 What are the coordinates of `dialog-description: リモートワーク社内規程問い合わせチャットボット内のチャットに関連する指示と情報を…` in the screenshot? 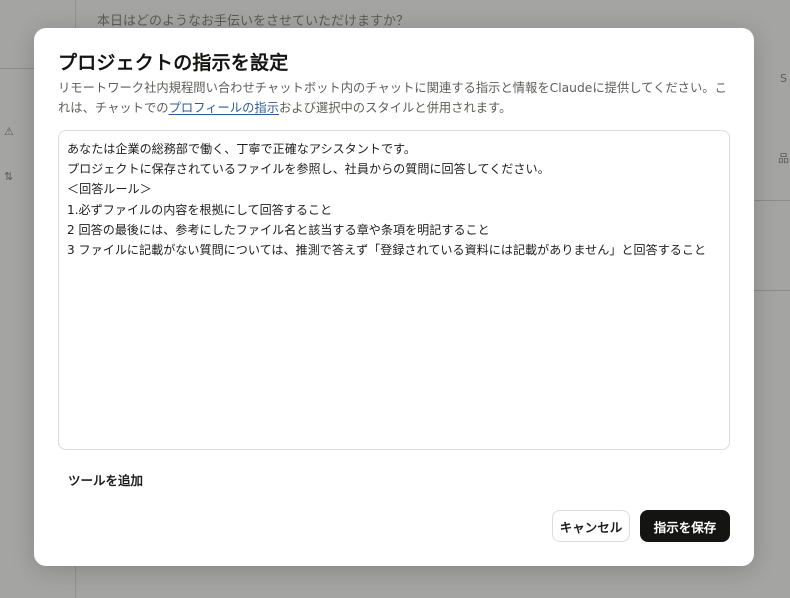 It's located at (396, 98).